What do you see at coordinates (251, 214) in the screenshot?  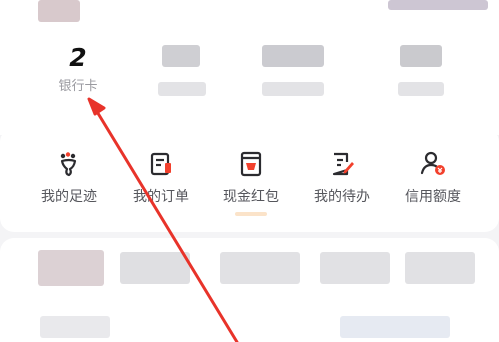 I see `active-indicator` at bounding box center [251, 214].